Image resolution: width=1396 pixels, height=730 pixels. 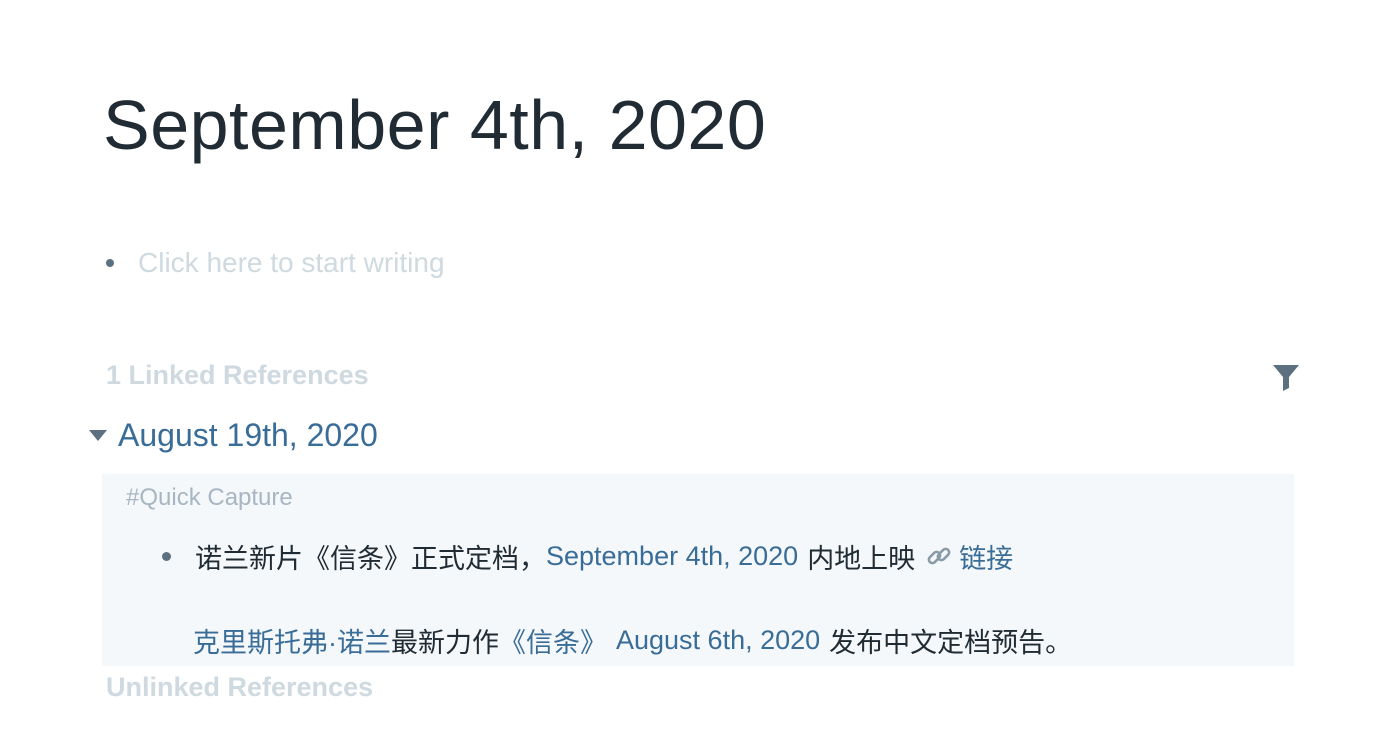 I want to click on block-text: 最新力作, so click(x=445, y=642).